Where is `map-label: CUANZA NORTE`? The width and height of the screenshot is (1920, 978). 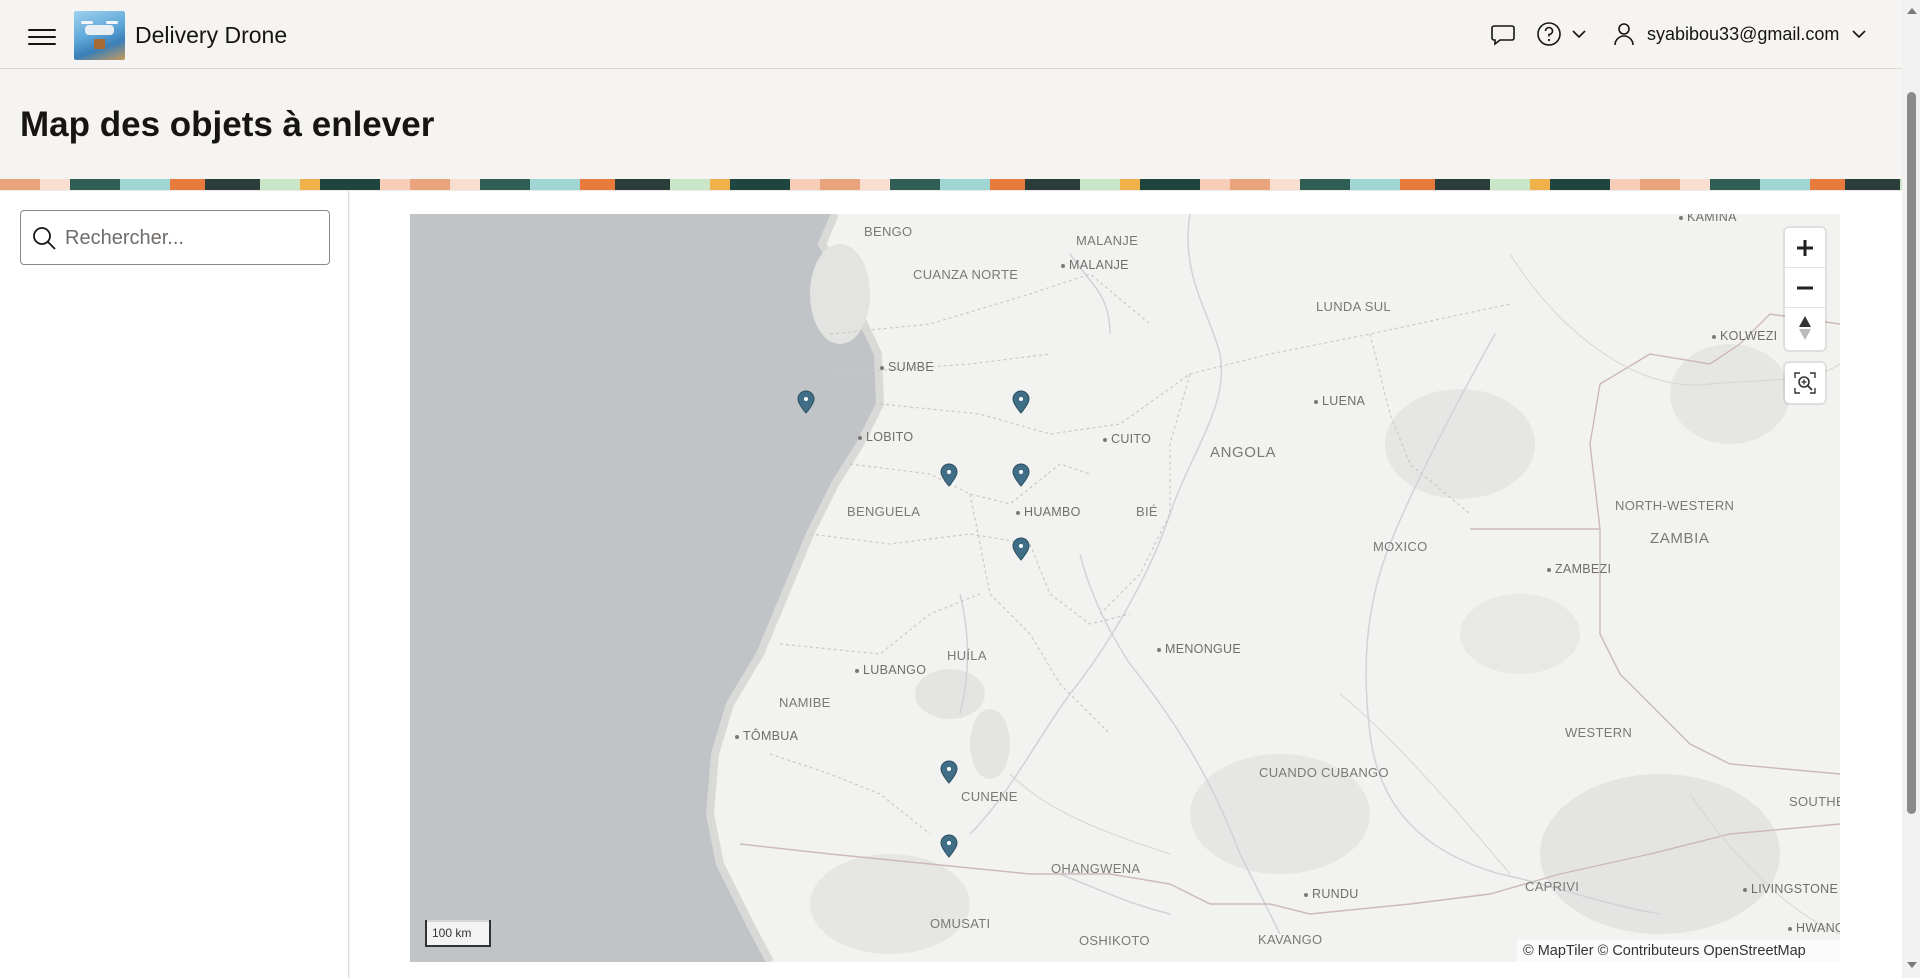 map-label: CUANZA NORTE is located at coordinates (966, 274).